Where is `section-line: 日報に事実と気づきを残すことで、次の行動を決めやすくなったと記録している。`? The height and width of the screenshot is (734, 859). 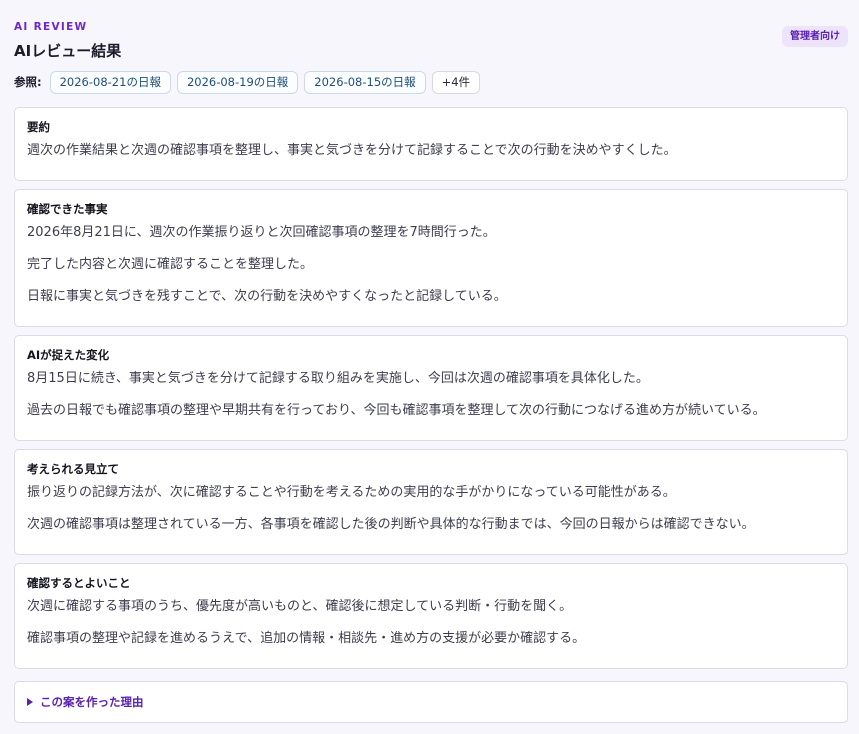 section-line: 日報に事実と気づきを残すことで、次の行動を決めやすくなったと記録している。 is located at coordinates (267, 296).